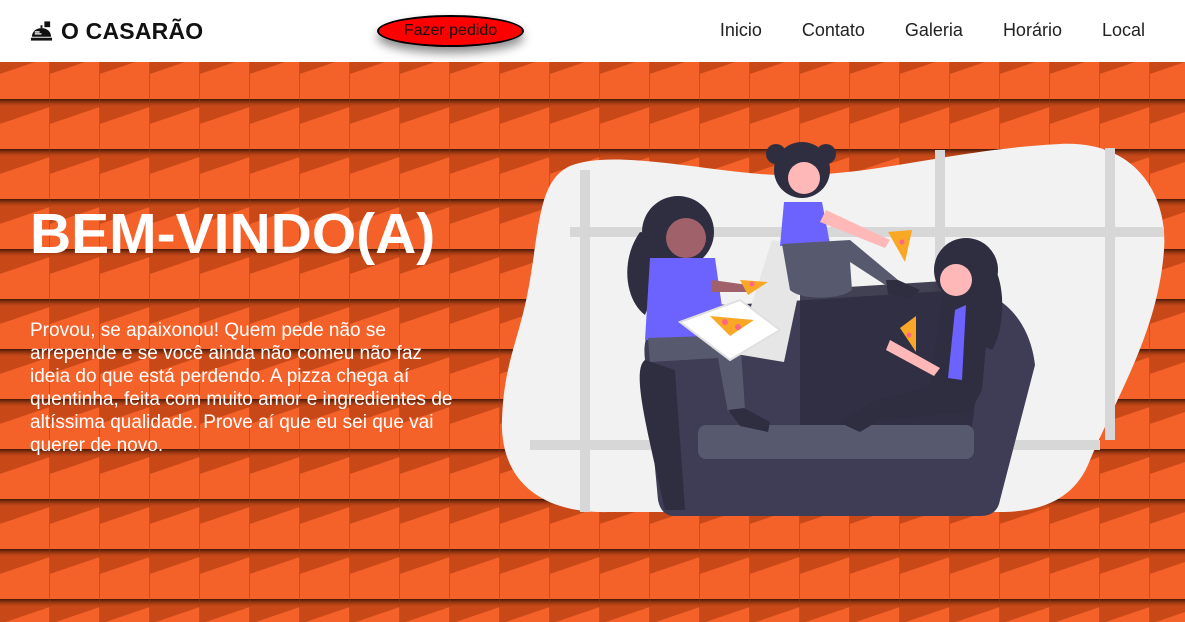  I want to click on nav-contato: Contato, so click(833, 30).